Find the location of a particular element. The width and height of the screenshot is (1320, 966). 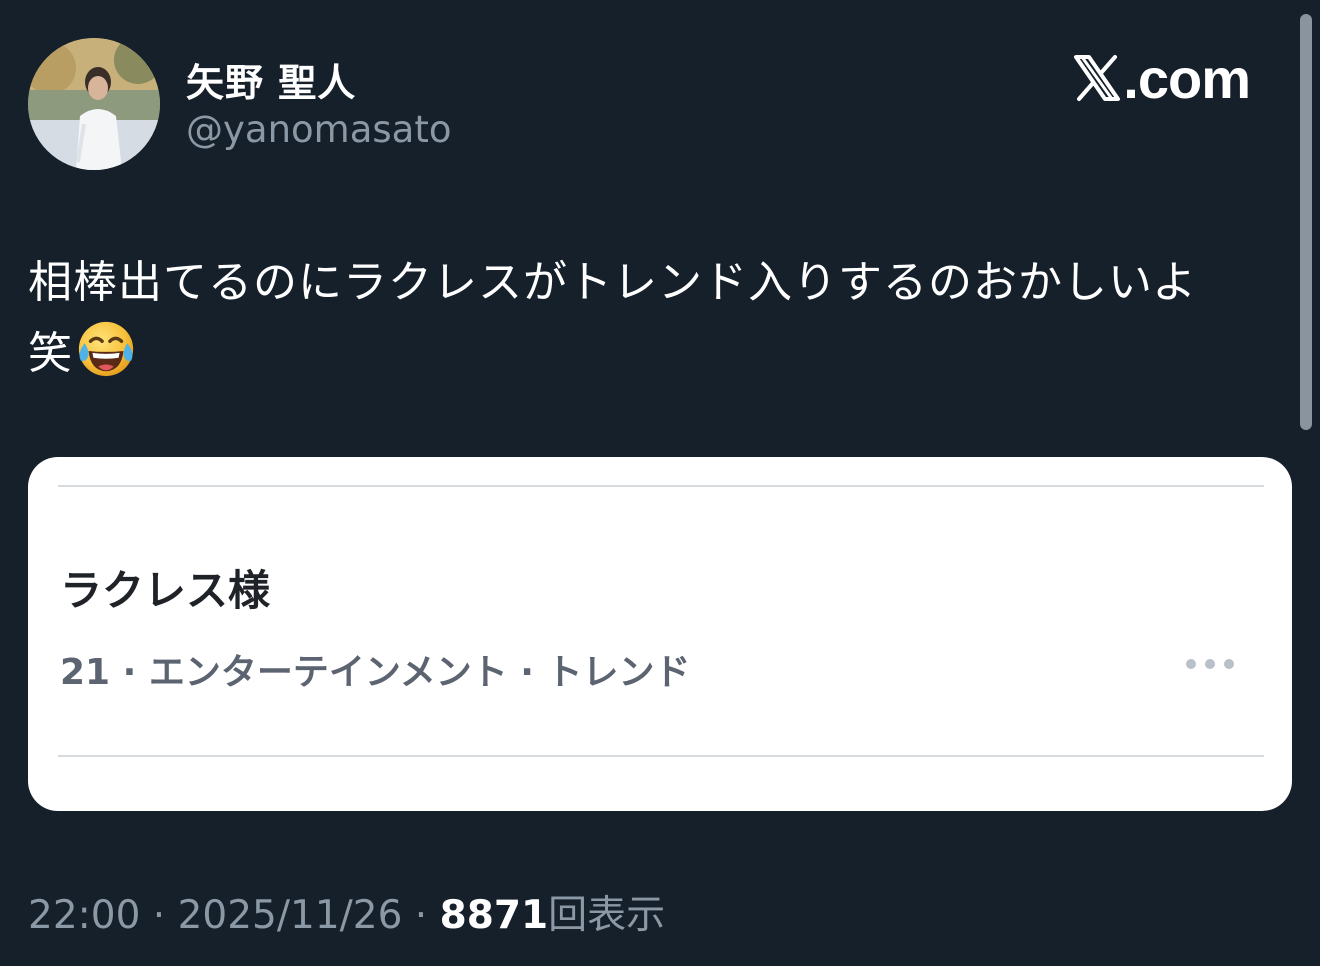

tweet-footer: 22:00 · 2025/11/26 · 8871回表示 is located at coordinates (346, 912).